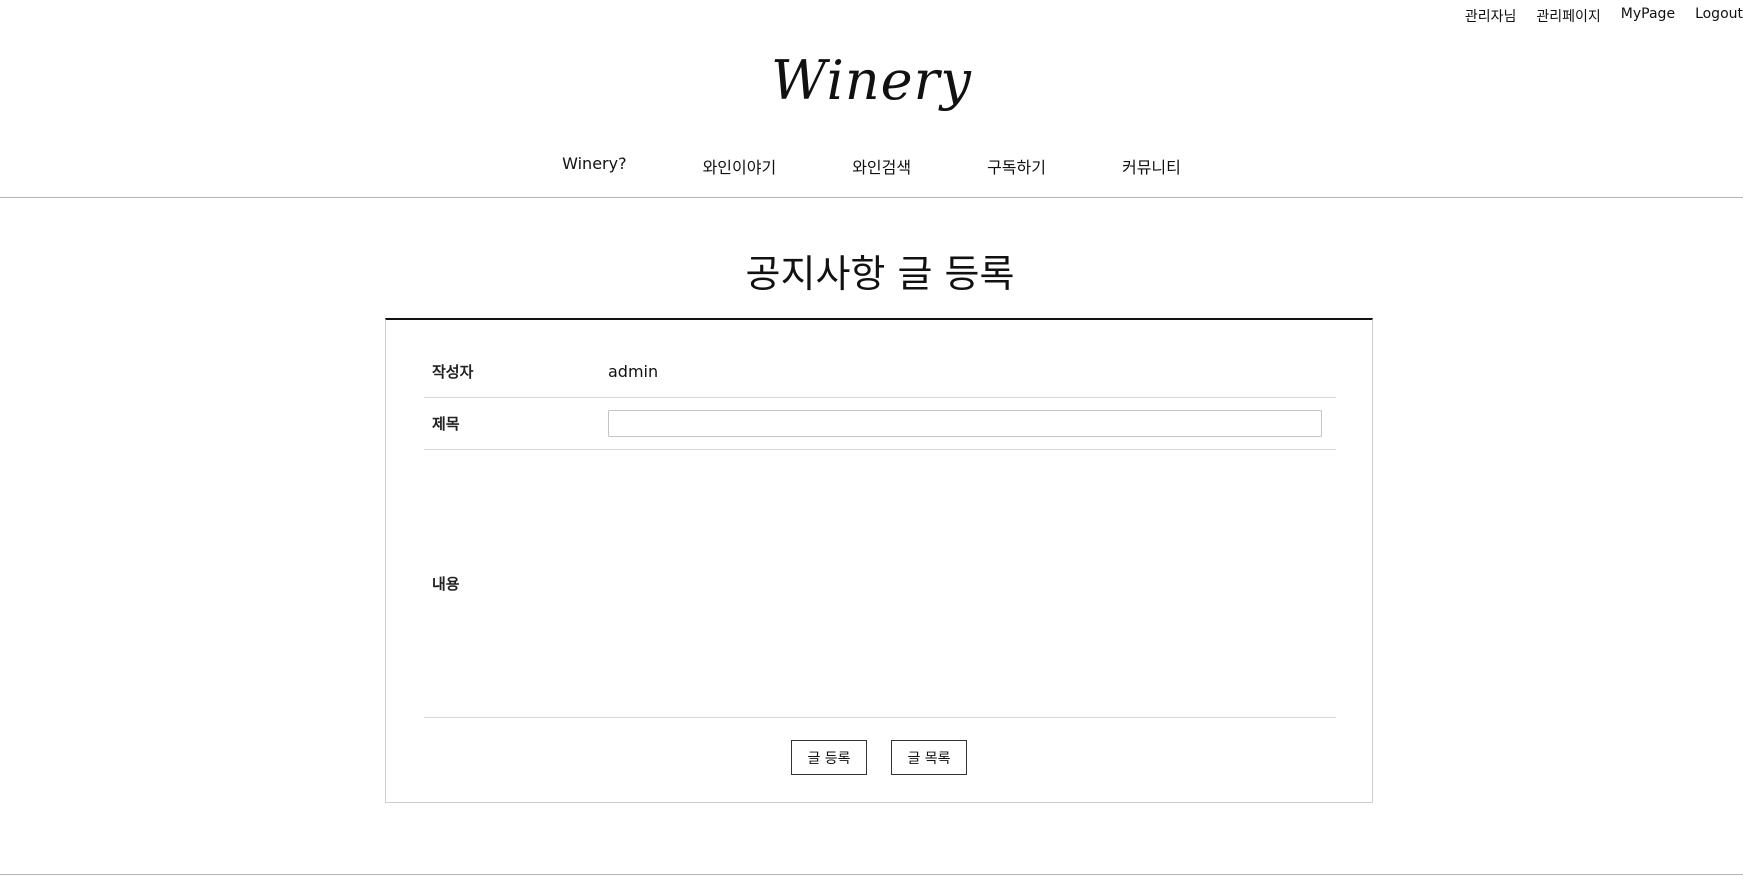  I want to click on title-row: 제목, so click(880, 424).